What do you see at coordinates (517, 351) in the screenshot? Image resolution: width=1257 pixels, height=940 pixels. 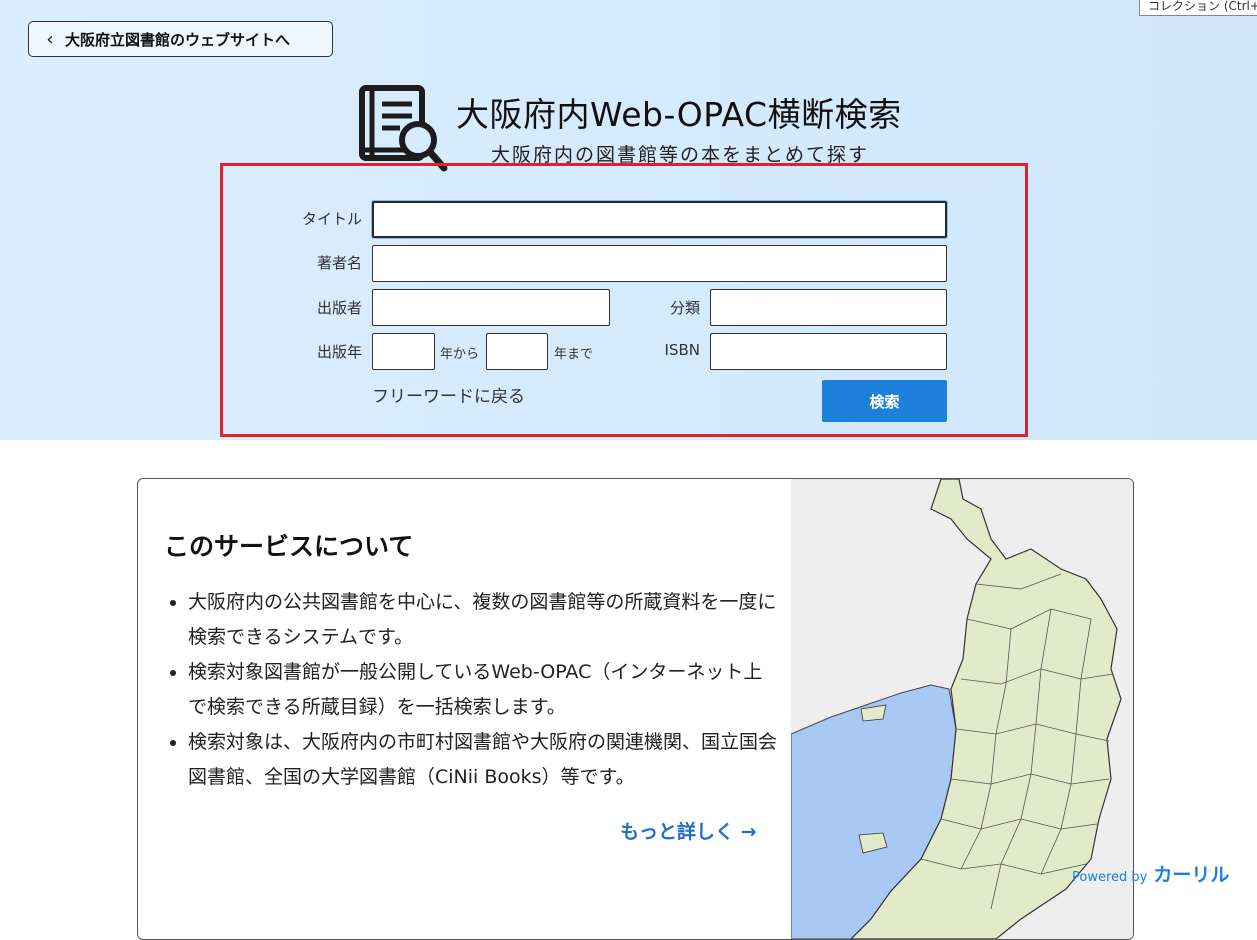 I see `year-to-input` at bounding box center [517, 351].